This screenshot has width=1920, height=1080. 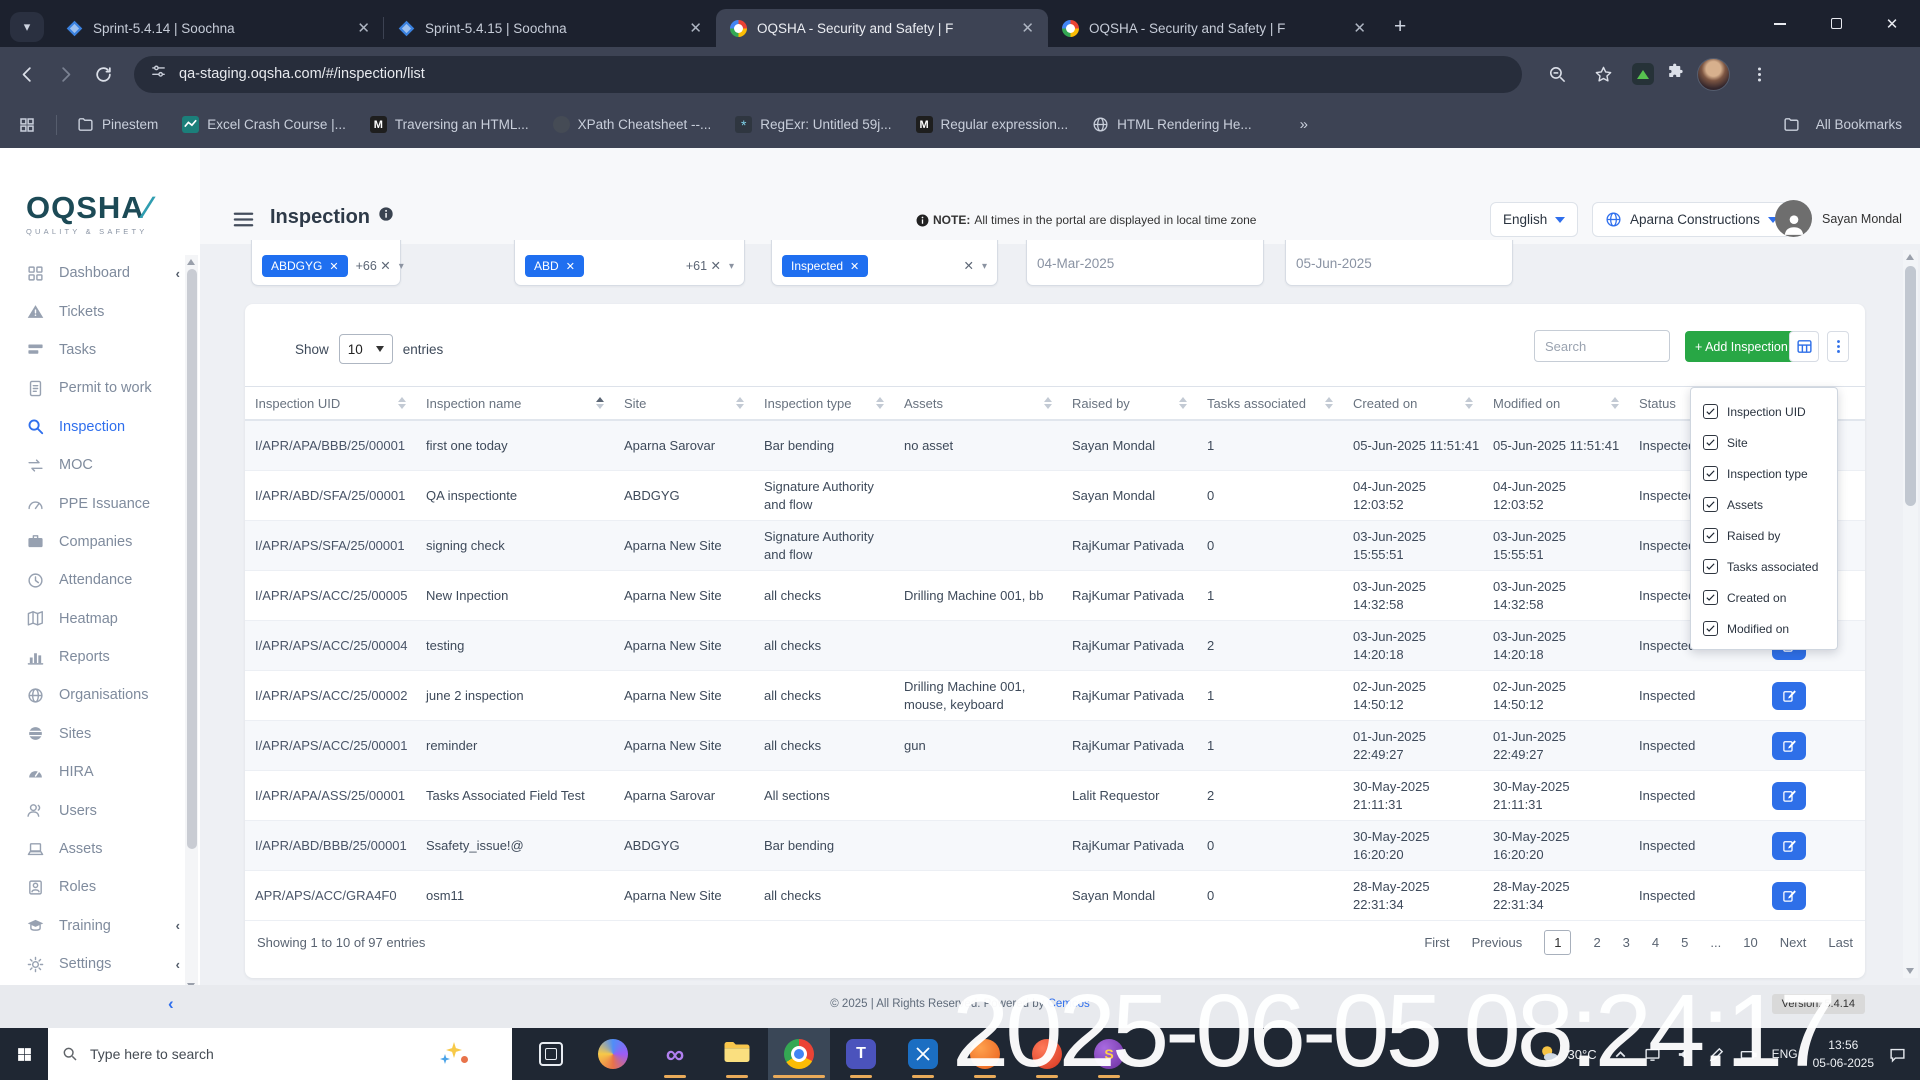 I want to click on column-header-tasks-associated: Tasks associated, so click(x=1270, y=403).